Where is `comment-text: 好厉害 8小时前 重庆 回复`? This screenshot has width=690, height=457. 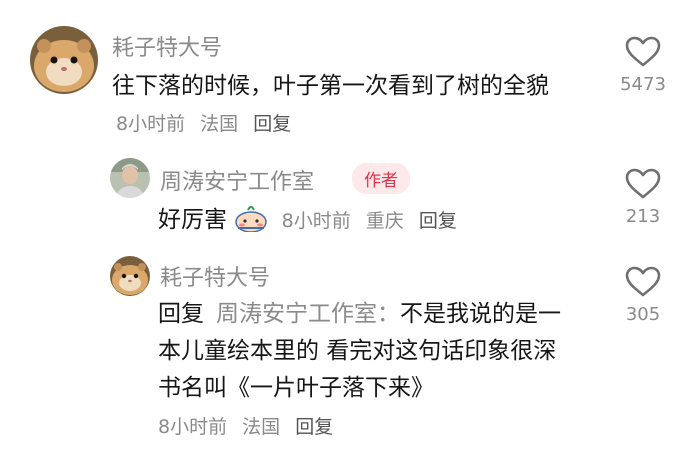
comment-text: 好厉害 8小时前 重庆 回复 is located at coordinates (378, 223).